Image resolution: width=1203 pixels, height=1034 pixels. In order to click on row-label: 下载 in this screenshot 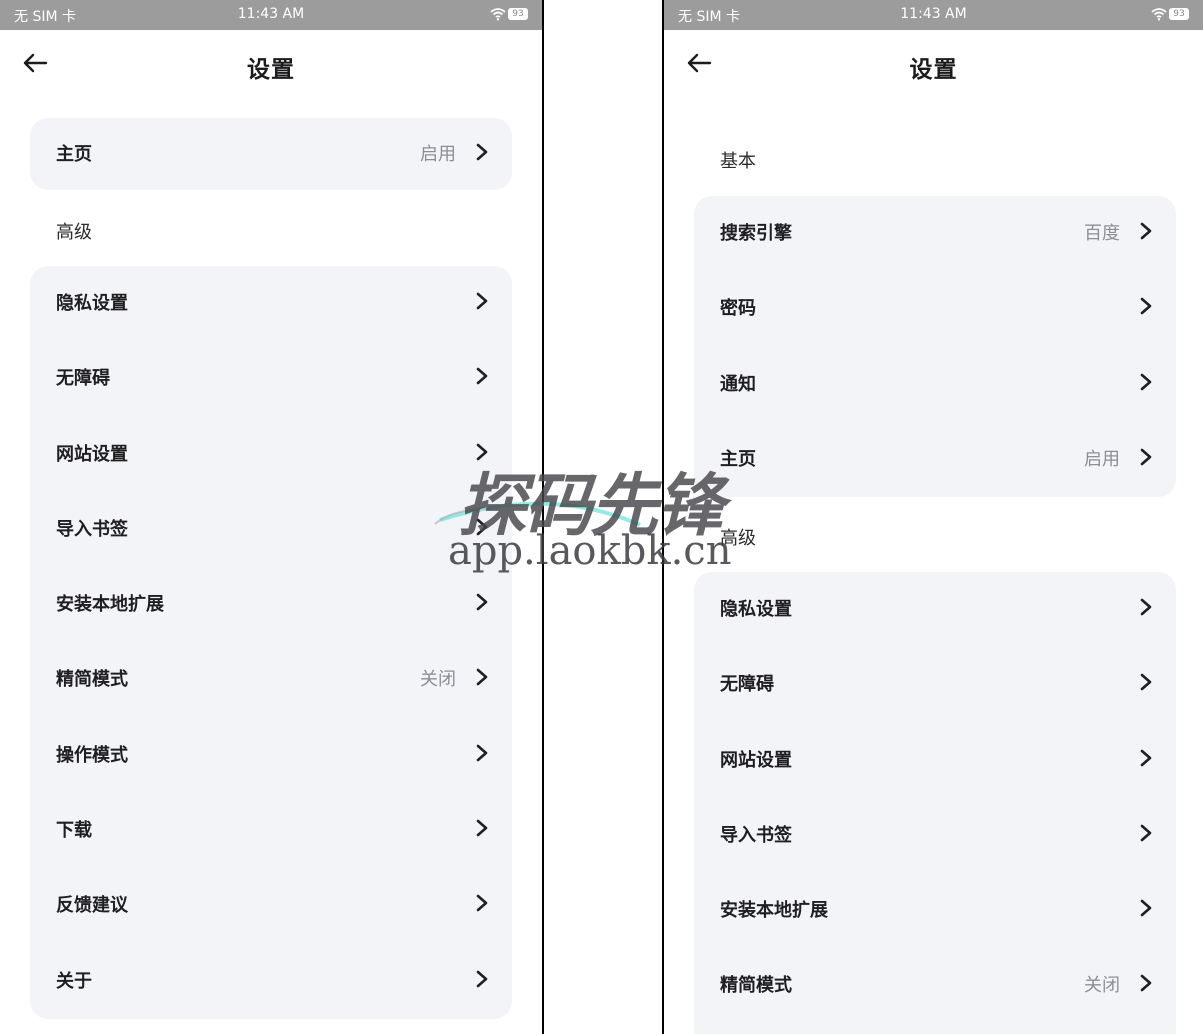, I will do `click(74, 831)`.